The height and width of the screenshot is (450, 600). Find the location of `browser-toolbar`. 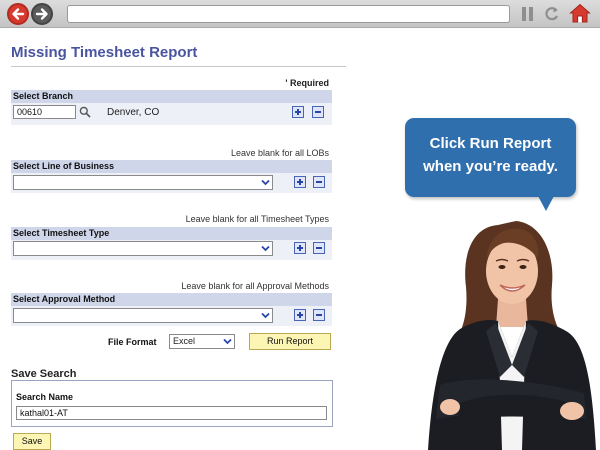

browser-toolbar is located at coordinates (300, 14).